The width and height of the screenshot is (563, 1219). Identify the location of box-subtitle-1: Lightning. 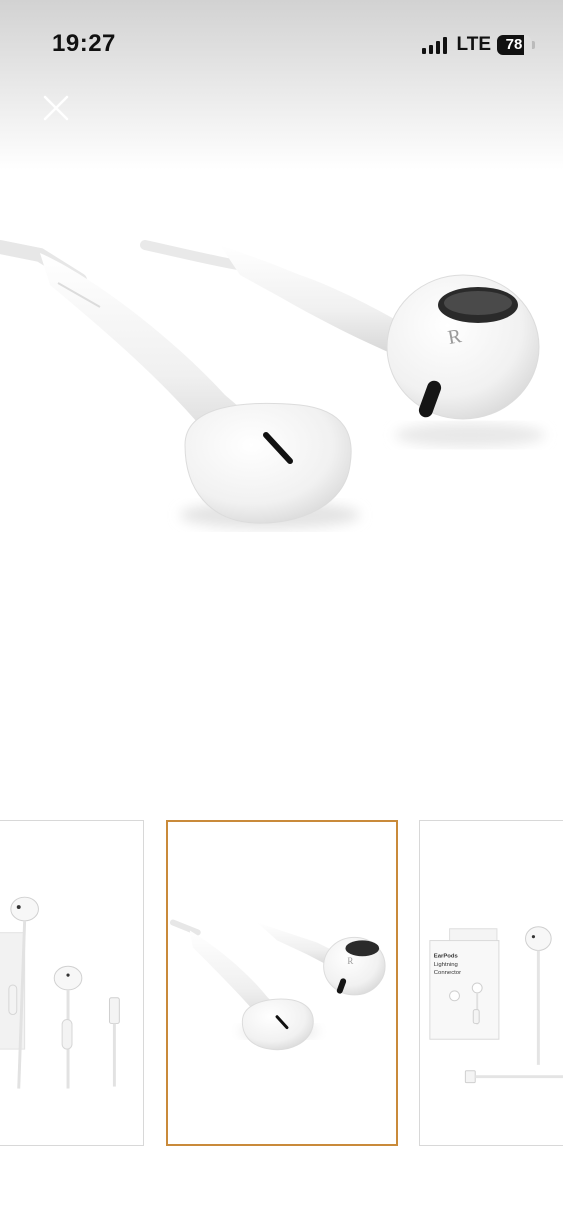
(446, 965).